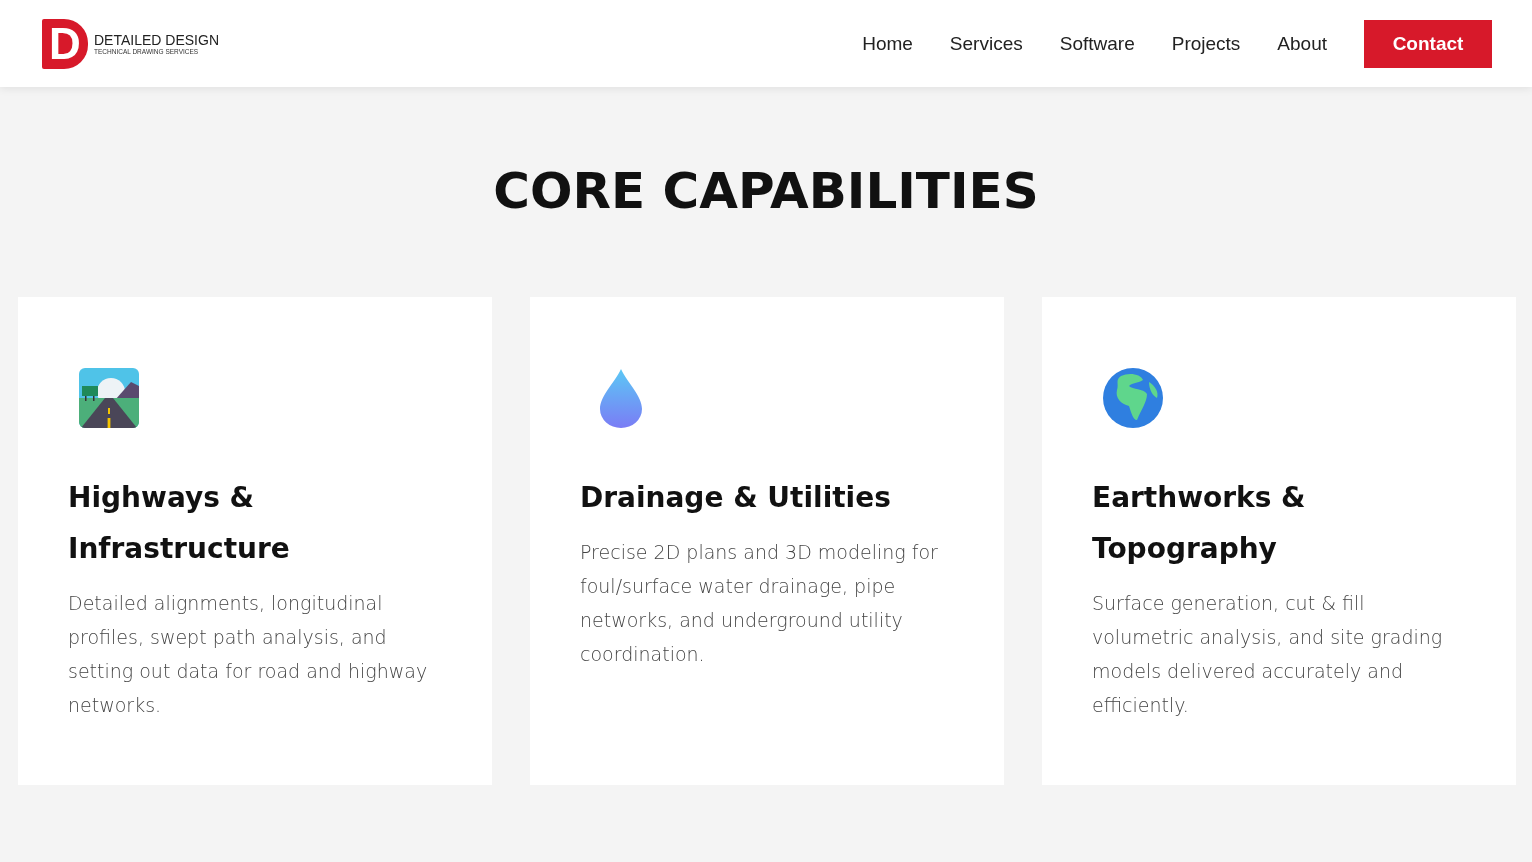  Describe the element at coordinates (736, 498) in the screenshot. I see `card-title: Drainage & Utilities` at that location.